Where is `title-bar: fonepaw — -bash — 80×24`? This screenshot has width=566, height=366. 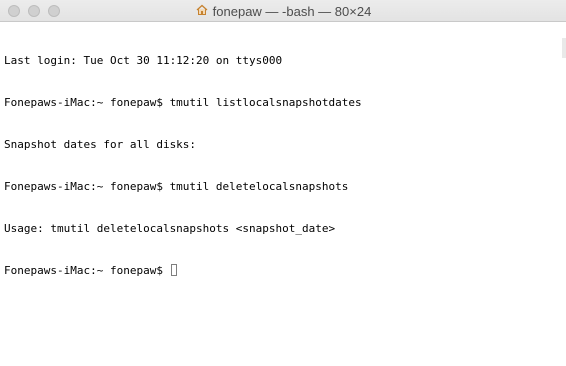 title-bar: fonepaw — -bash — 80×24 is located at coordinates (283, 11).